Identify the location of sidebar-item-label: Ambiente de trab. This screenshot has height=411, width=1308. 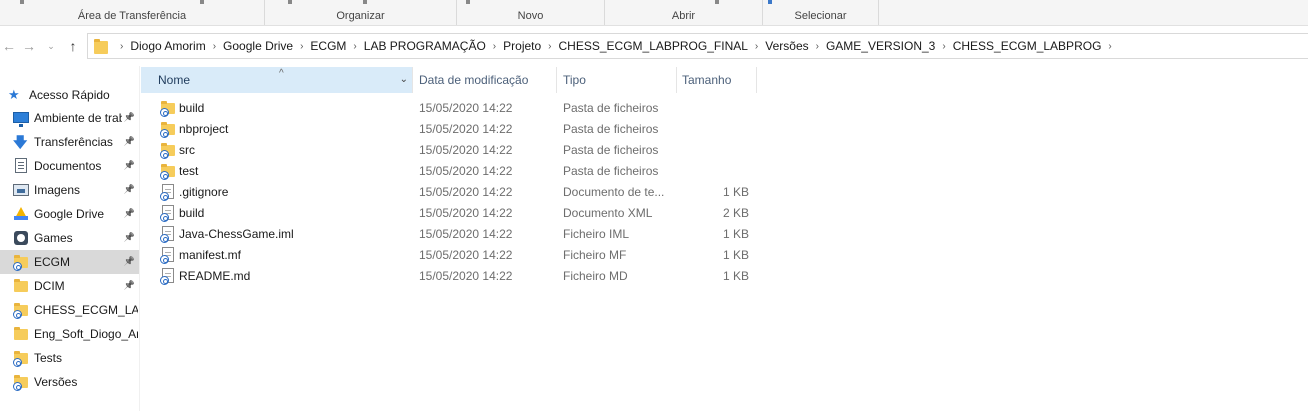
(78, 118).